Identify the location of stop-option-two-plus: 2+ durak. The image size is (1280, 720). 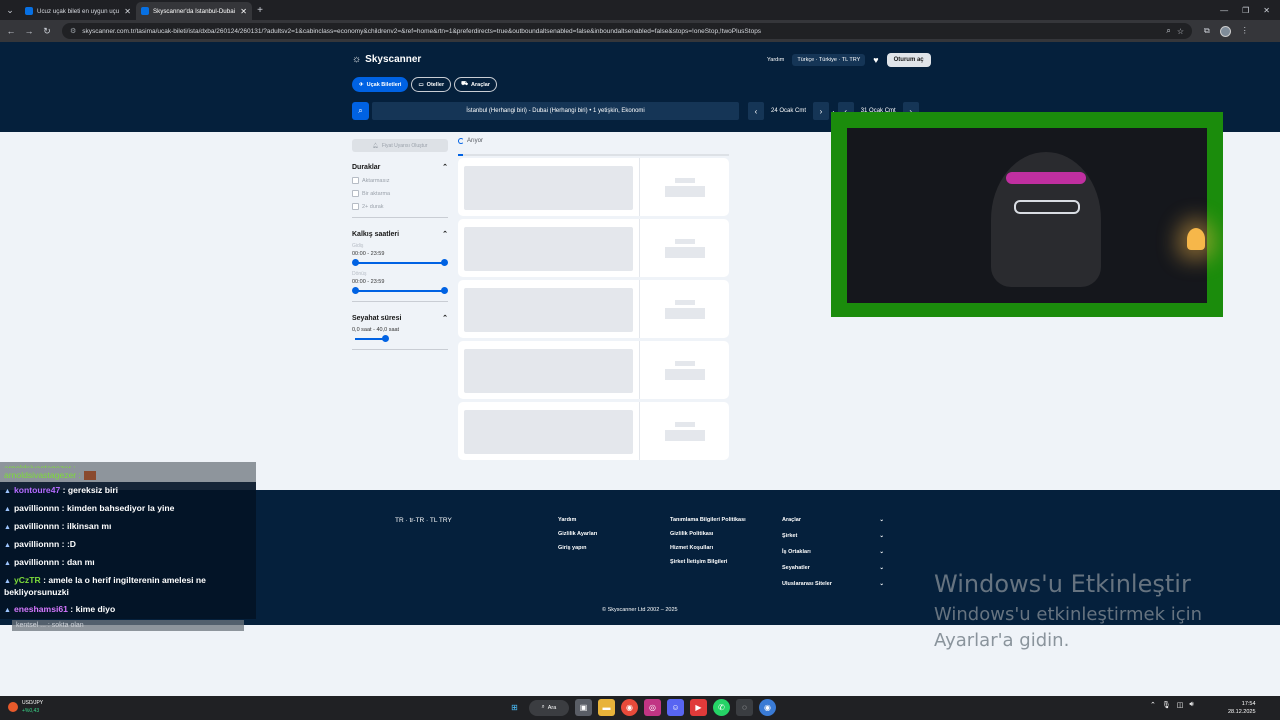
(400, 206).